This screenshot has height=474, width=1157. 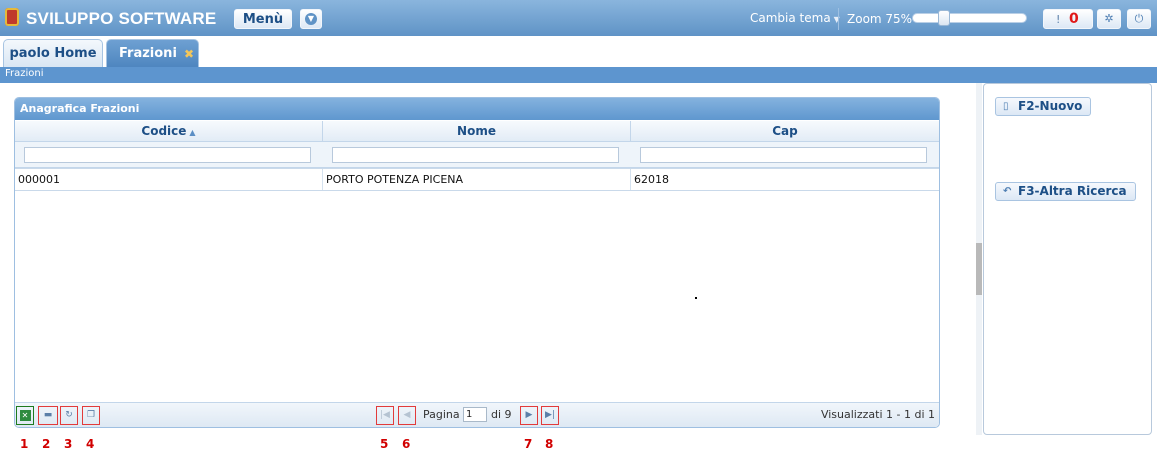 I want to click on settings-button: ✲, so click(x=1109, y=19).